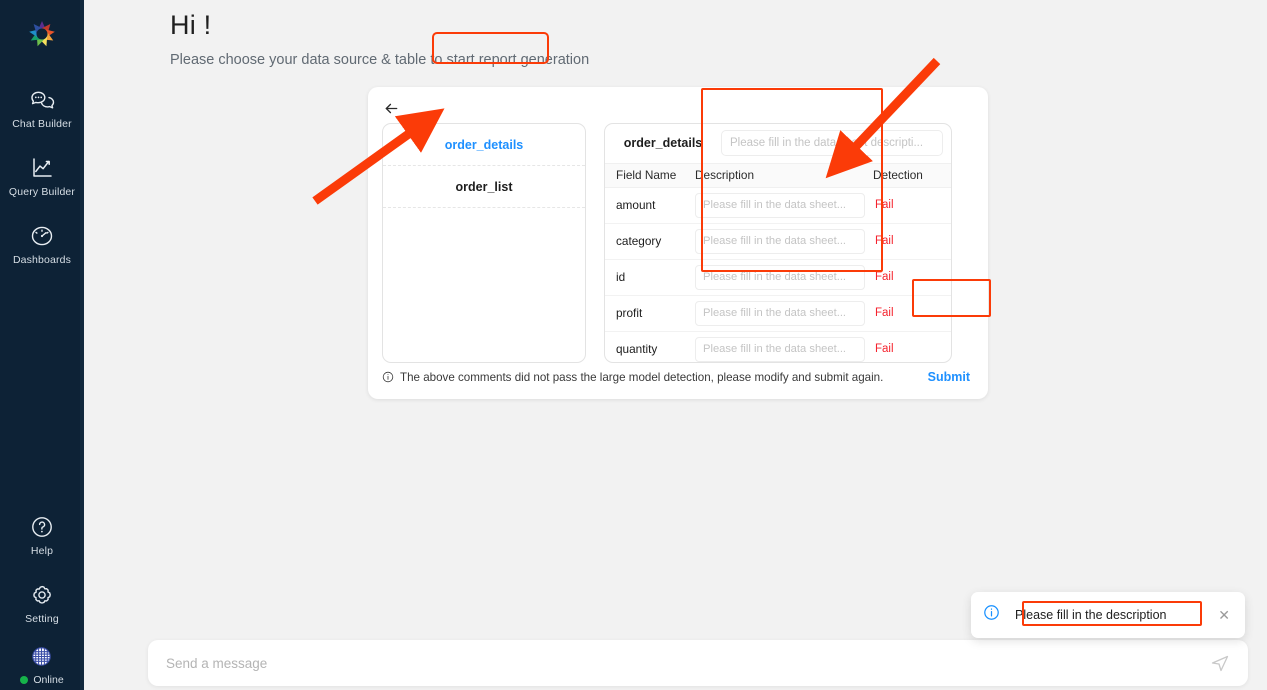 This screenshot has width=1267, height=690. I want to click on cell-field-name: profit, so click(629, 313).